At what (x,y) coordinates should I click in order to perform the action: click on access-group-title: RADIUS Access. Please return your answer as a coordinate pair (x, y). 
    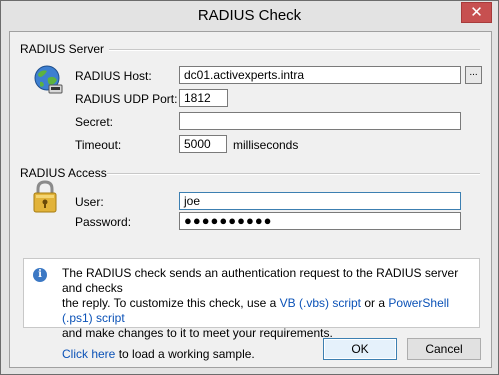
    Looking at the image, I should click on (63, 173).